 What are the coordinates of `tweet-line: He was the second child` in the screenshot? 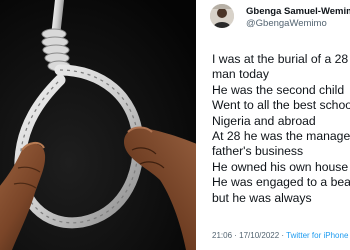 It's located at (278, 89).